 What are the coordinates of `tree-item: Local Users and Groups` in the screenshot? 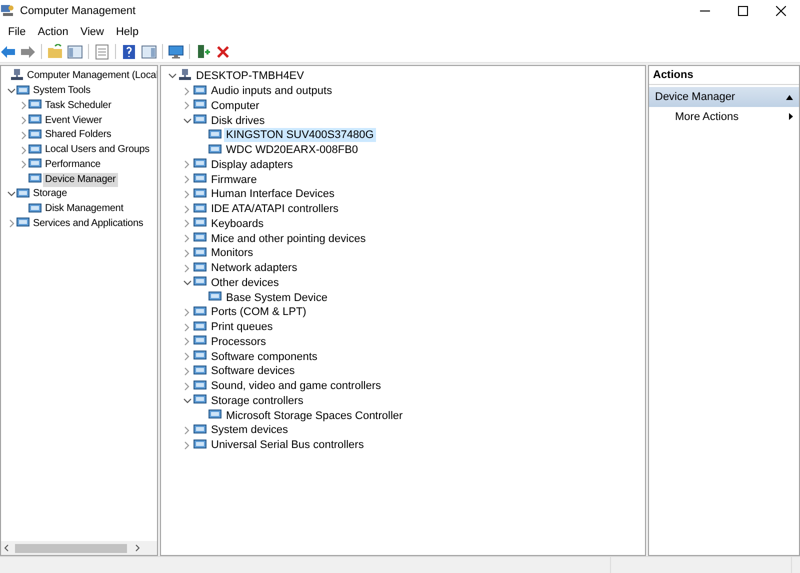 It's located at (97, 150).